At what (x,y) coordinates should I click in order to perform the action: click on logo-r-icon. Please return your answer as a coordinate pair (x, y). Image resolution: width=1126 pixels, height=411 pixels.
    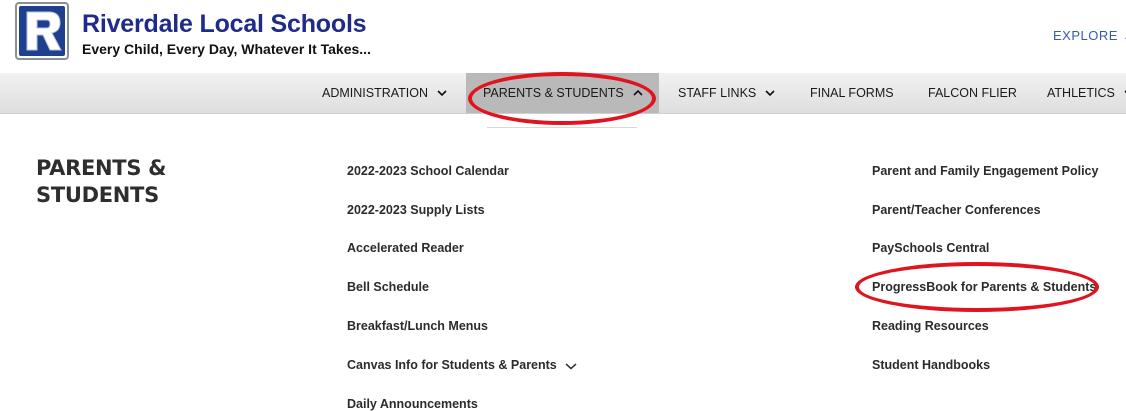
    Looking at the image, I should click on (42, 31).